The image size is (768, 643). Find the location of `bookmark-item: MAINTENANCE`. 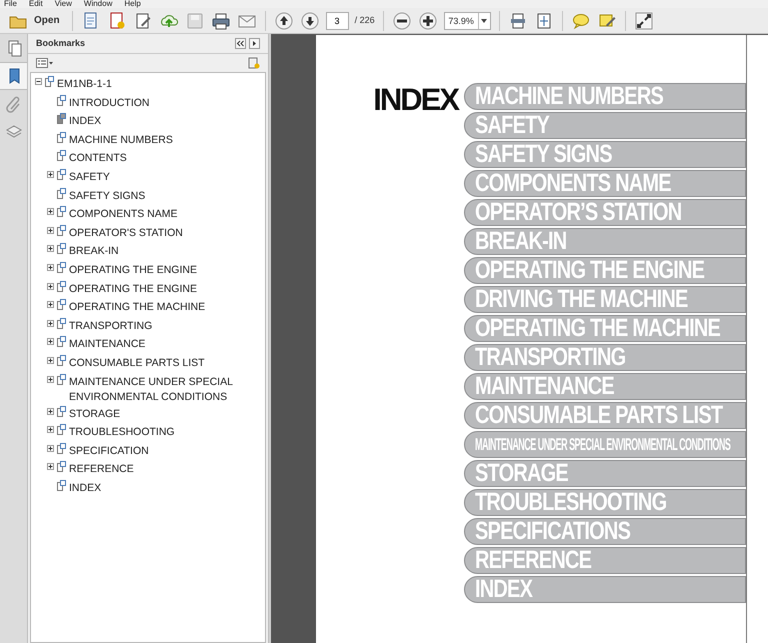

bookmark-item: MAINTENANCE is located at coordinates (109, 343).